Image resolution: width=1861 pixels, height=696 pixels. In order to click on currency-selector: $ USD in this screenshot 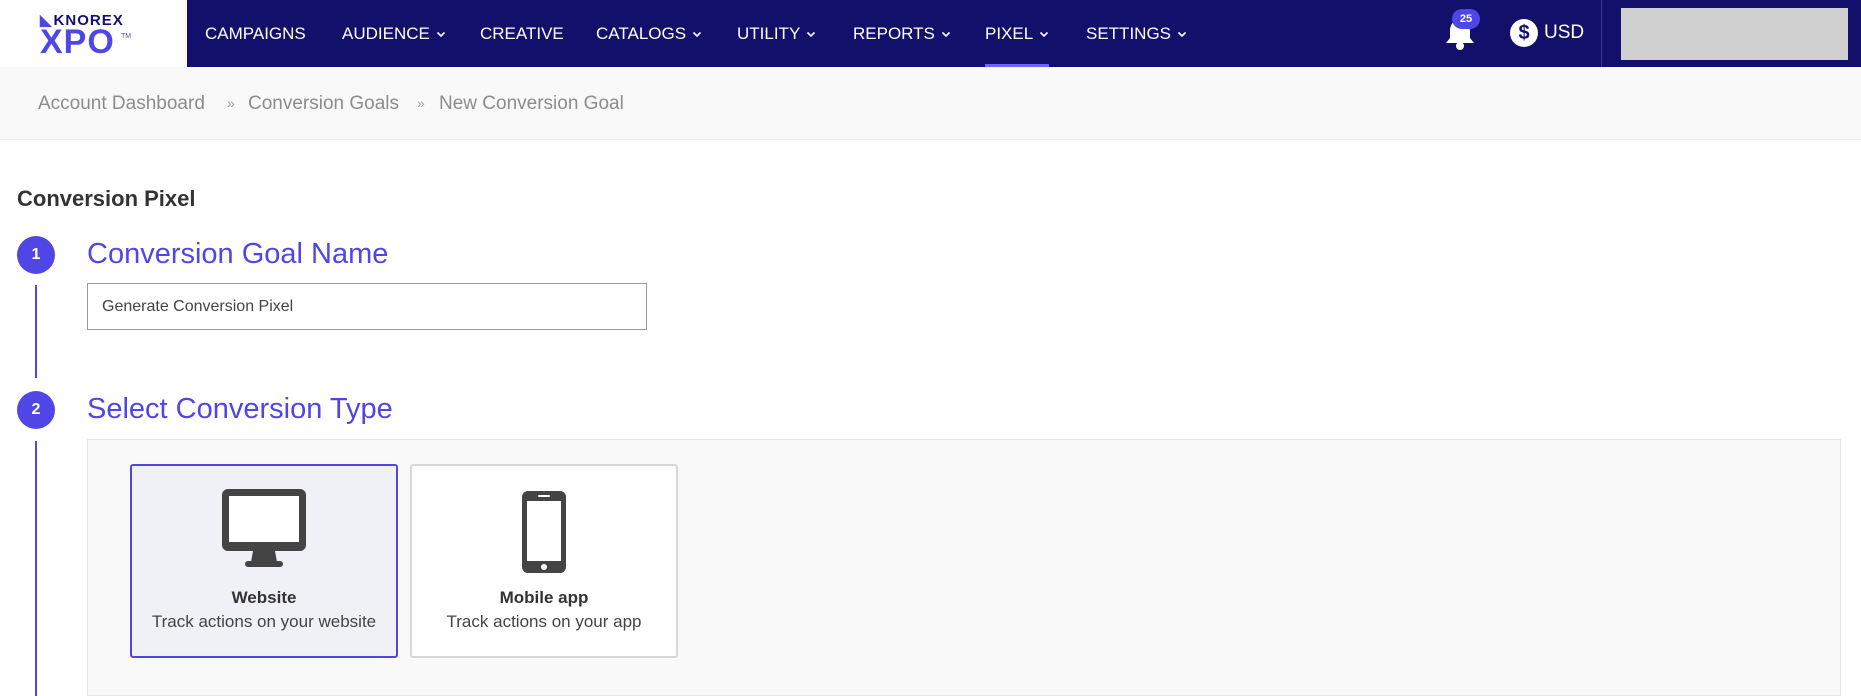, I will do `click(1547, 33)`.